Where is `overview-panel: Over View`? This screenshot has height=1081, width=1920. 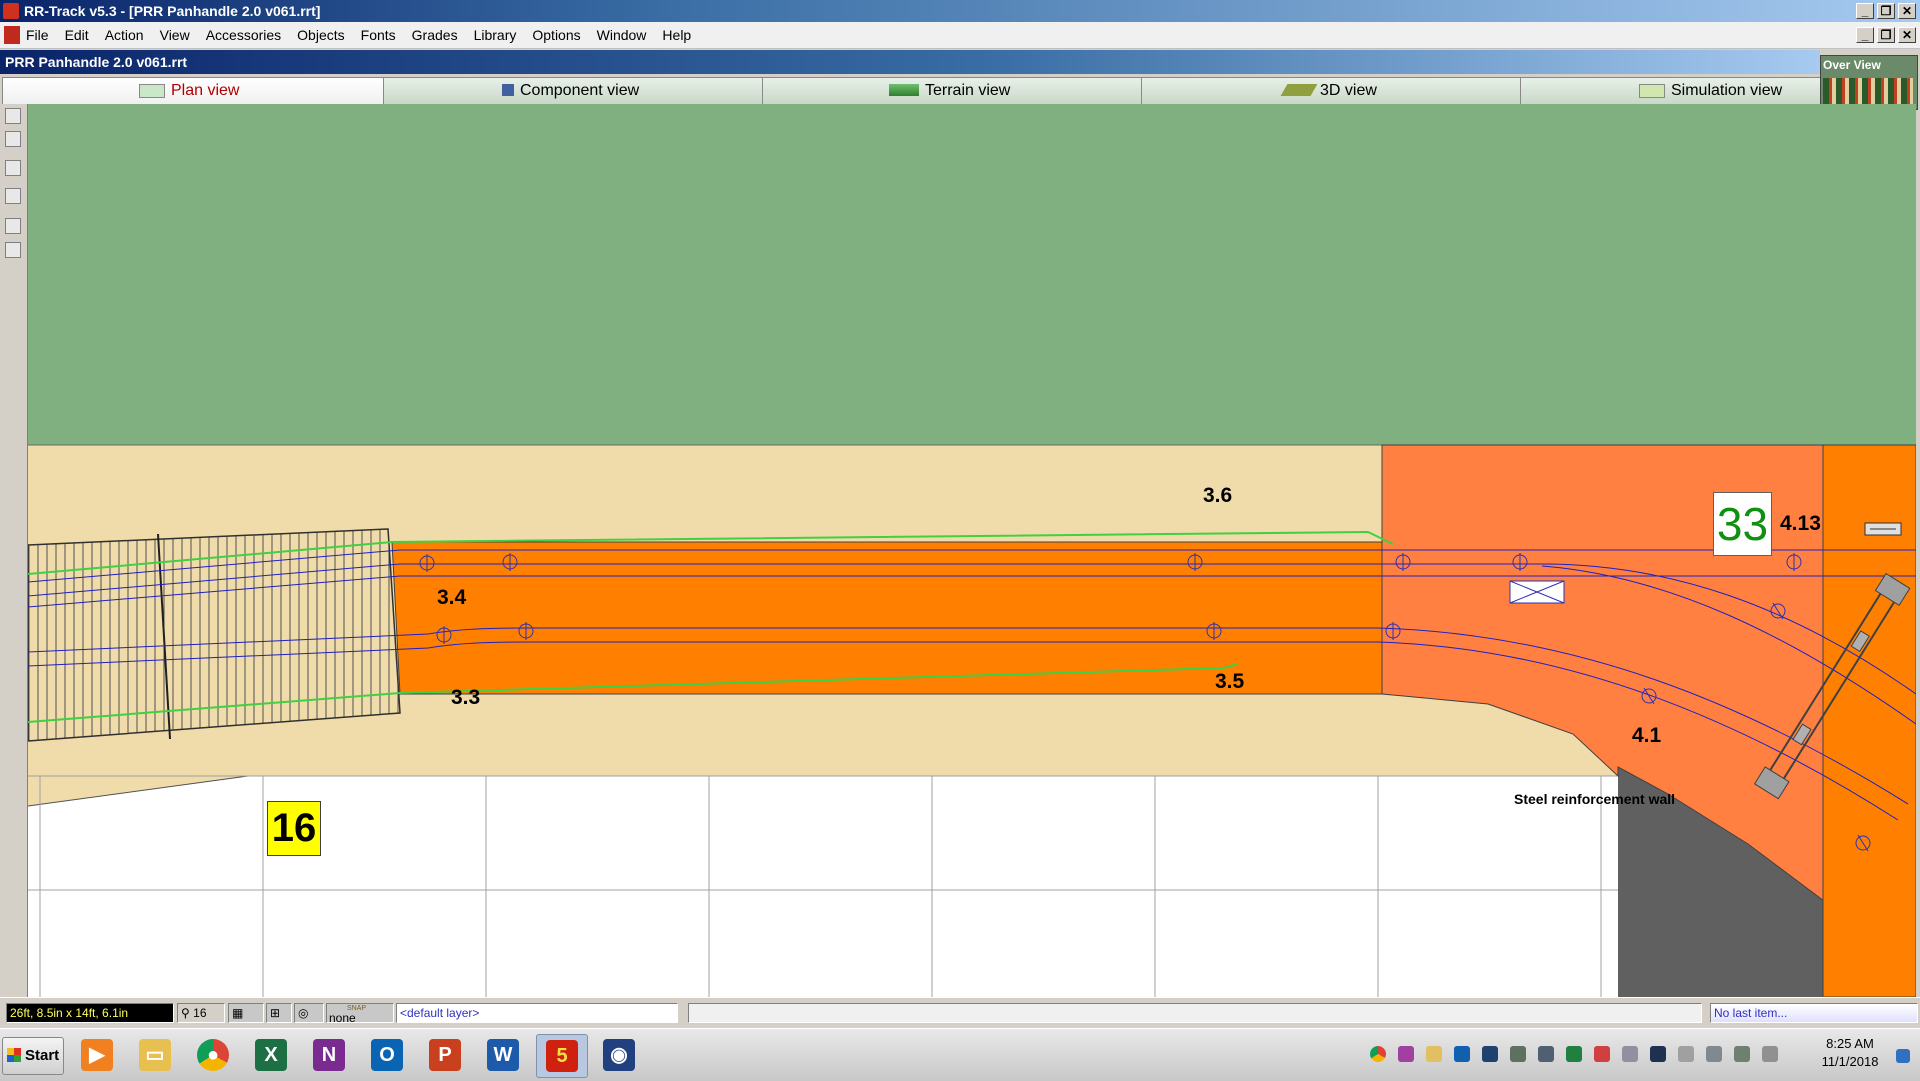
overview-panel: Over View is located at coordinates (1869, 82).